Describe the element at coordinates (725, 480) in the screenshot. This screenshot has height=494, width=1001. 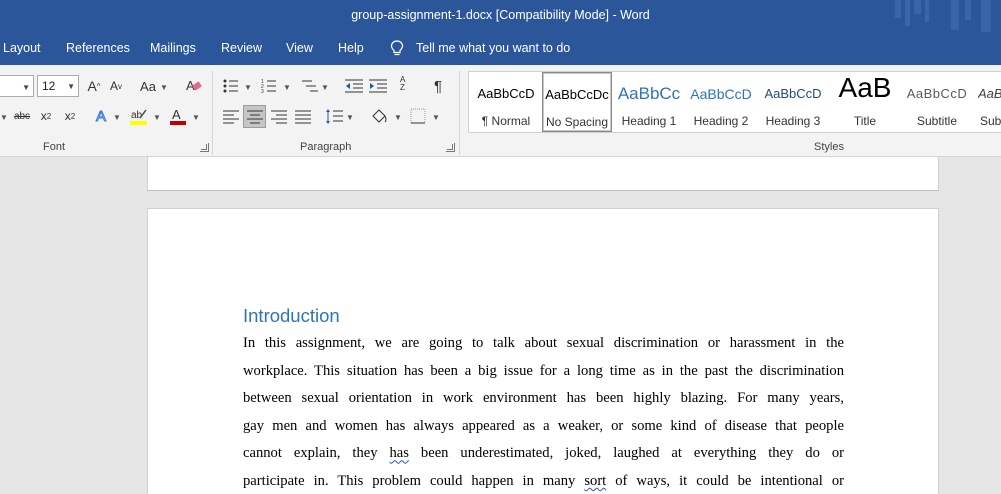
I see `line-text: of ways, it could be intentional or` at that location.